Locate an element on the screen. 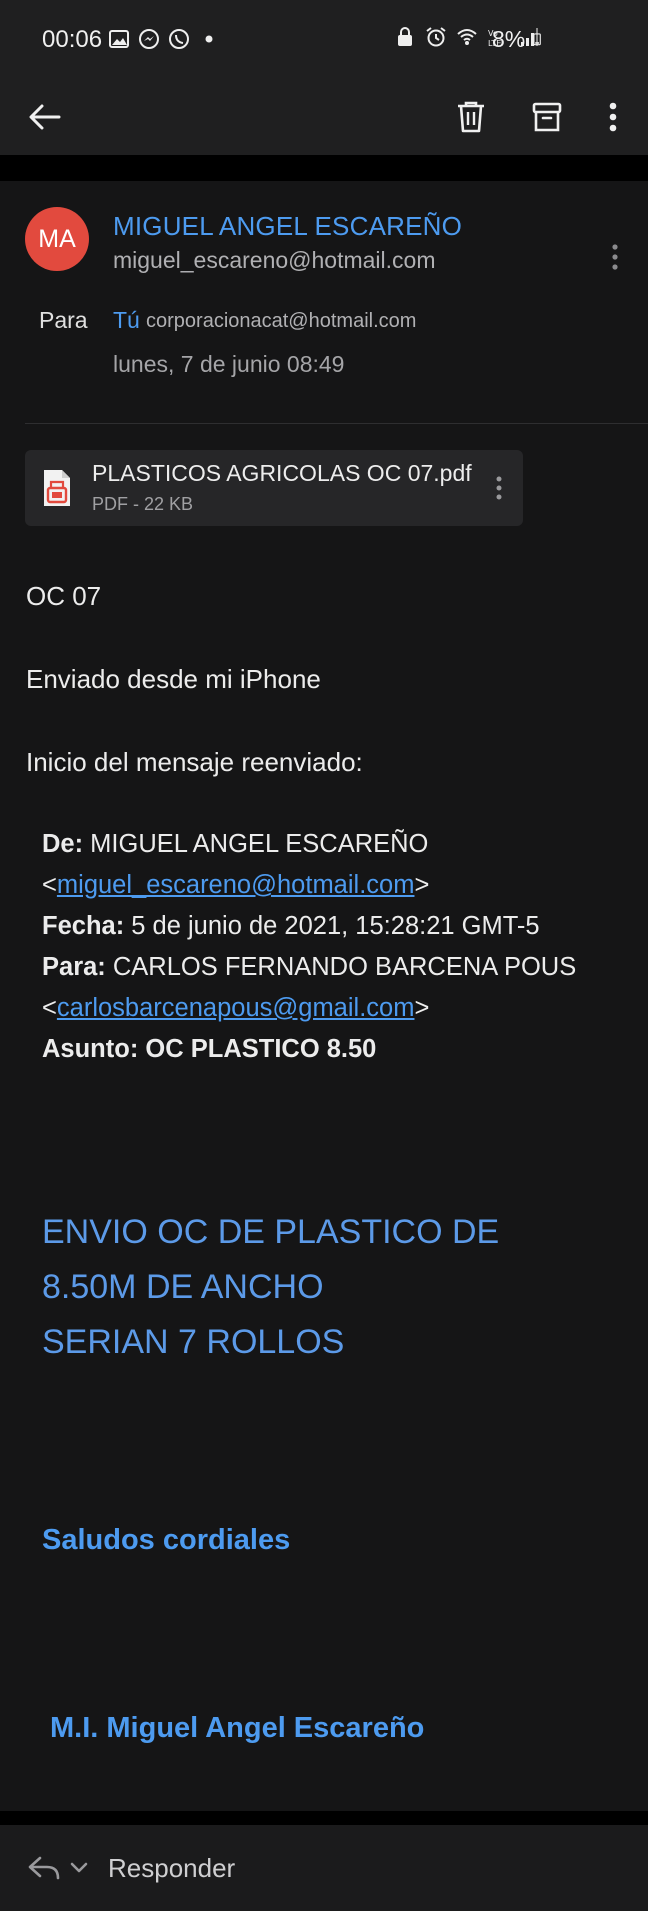  whatsapp-icon is located at coordinates (179, 39).